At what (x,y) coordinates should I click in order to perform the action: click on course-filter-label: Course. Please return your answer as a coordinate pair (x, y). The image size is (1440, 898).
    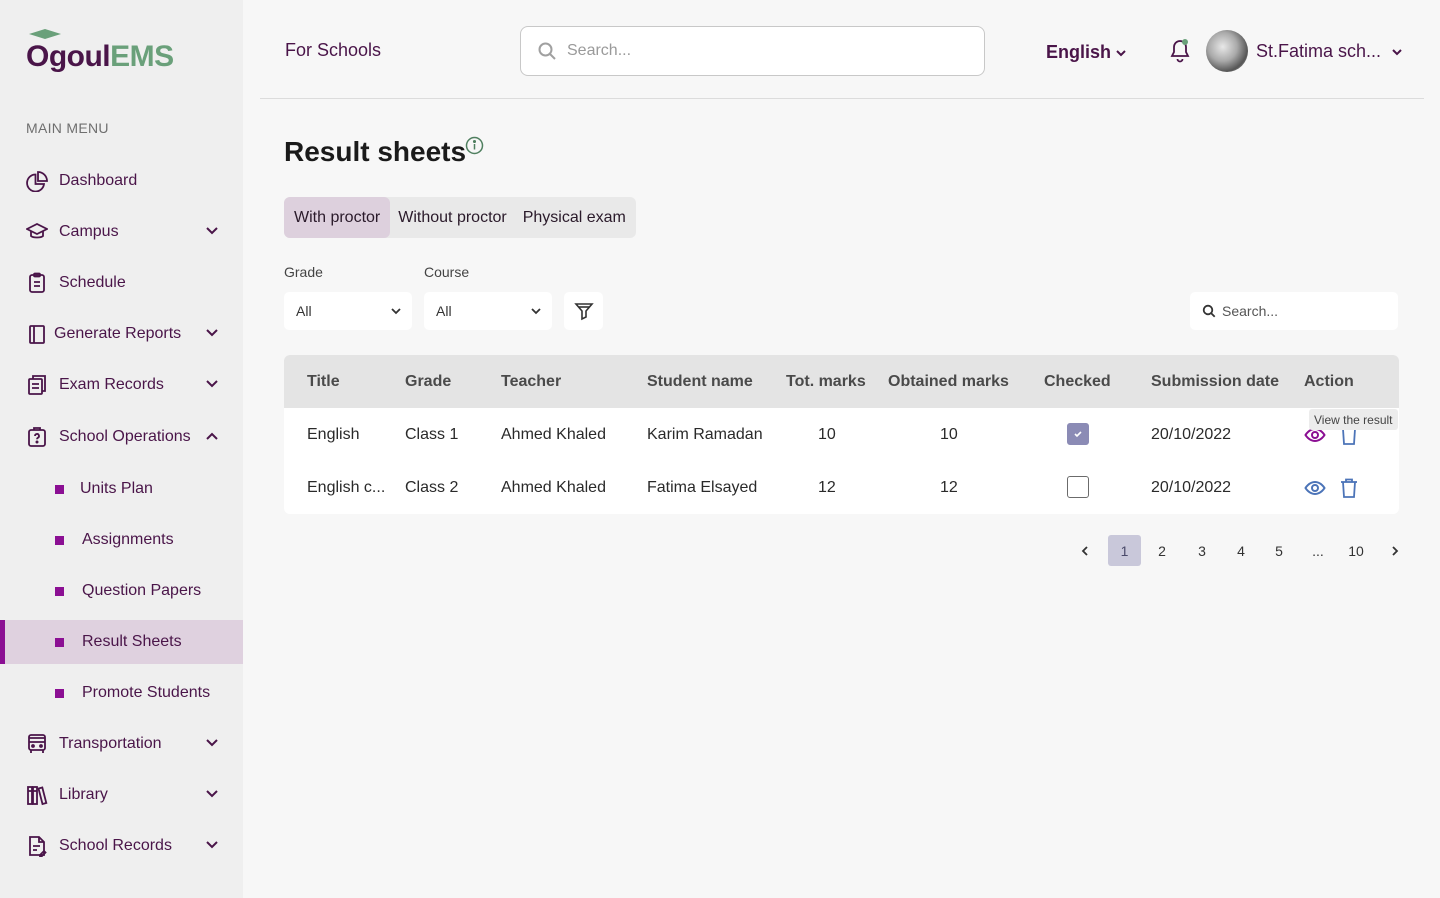
    Looking at the image, I should click on (447, 272).